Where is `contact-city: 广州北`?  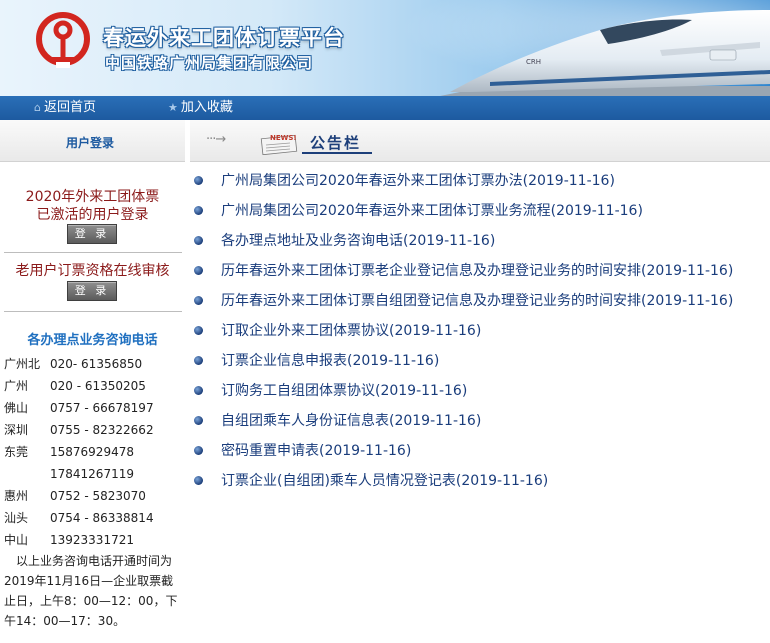 contact-city: 广州北 is located at coordinates (22, 364).